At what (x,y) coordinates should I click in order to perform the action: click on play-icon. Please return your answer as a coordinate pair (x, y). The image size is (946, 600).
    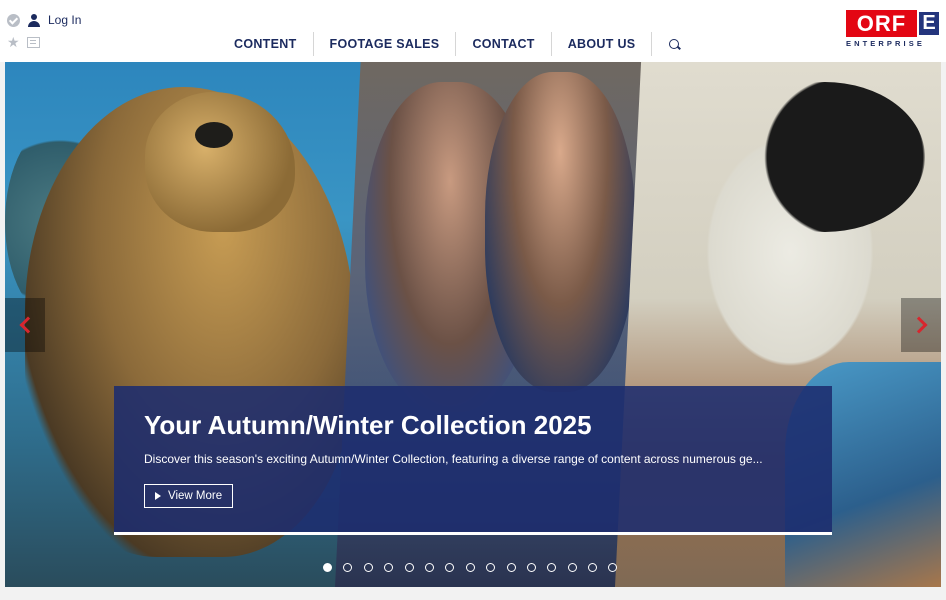
    Looking at the image, I should click on (158, 496).